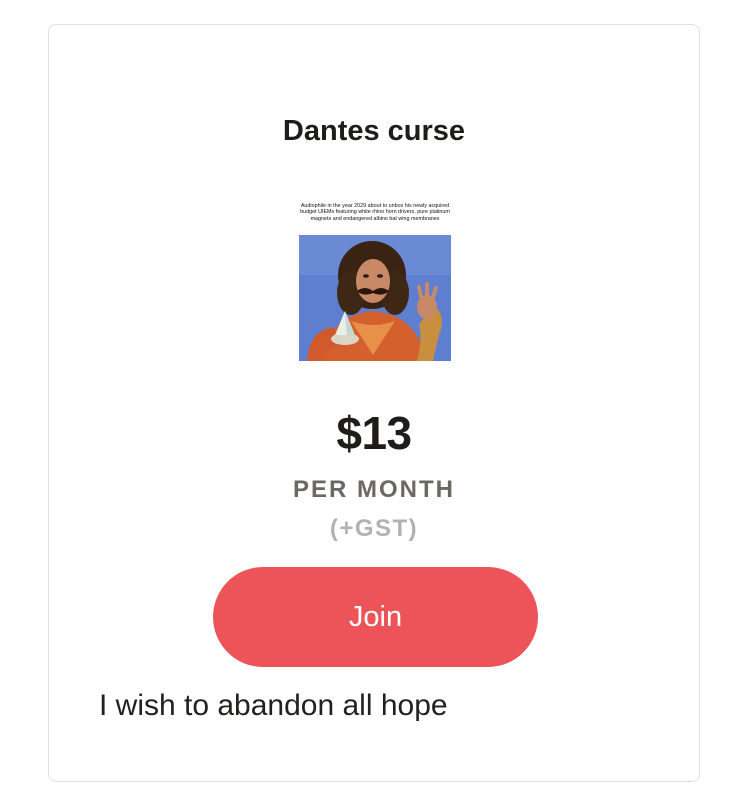 The image size is (750, 811). I want to click on tier-title: Dantes curse, so click(374, 131).